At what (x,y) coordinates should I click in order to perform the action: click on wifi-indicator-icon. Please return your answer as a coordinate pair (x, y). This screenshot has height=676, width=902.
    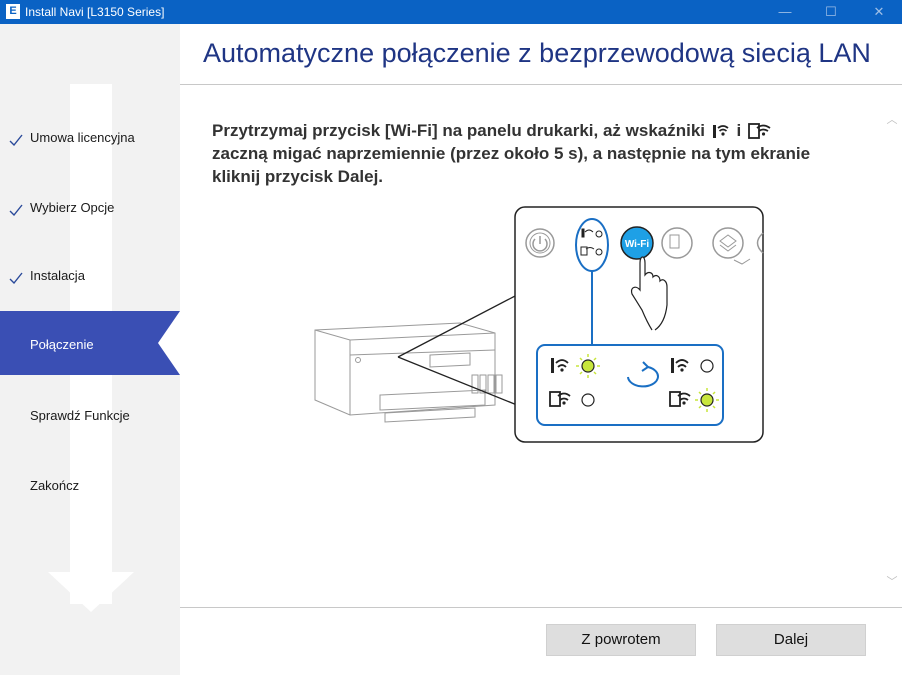
    Looking at the image, I should click on (720, 131).